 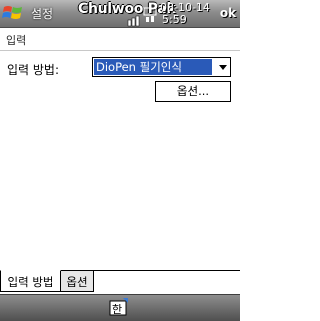 I want to click on title-bar: 설정 Chulwoo Pak 08-10-14 5:59 ok, so click(x=120, y=14).